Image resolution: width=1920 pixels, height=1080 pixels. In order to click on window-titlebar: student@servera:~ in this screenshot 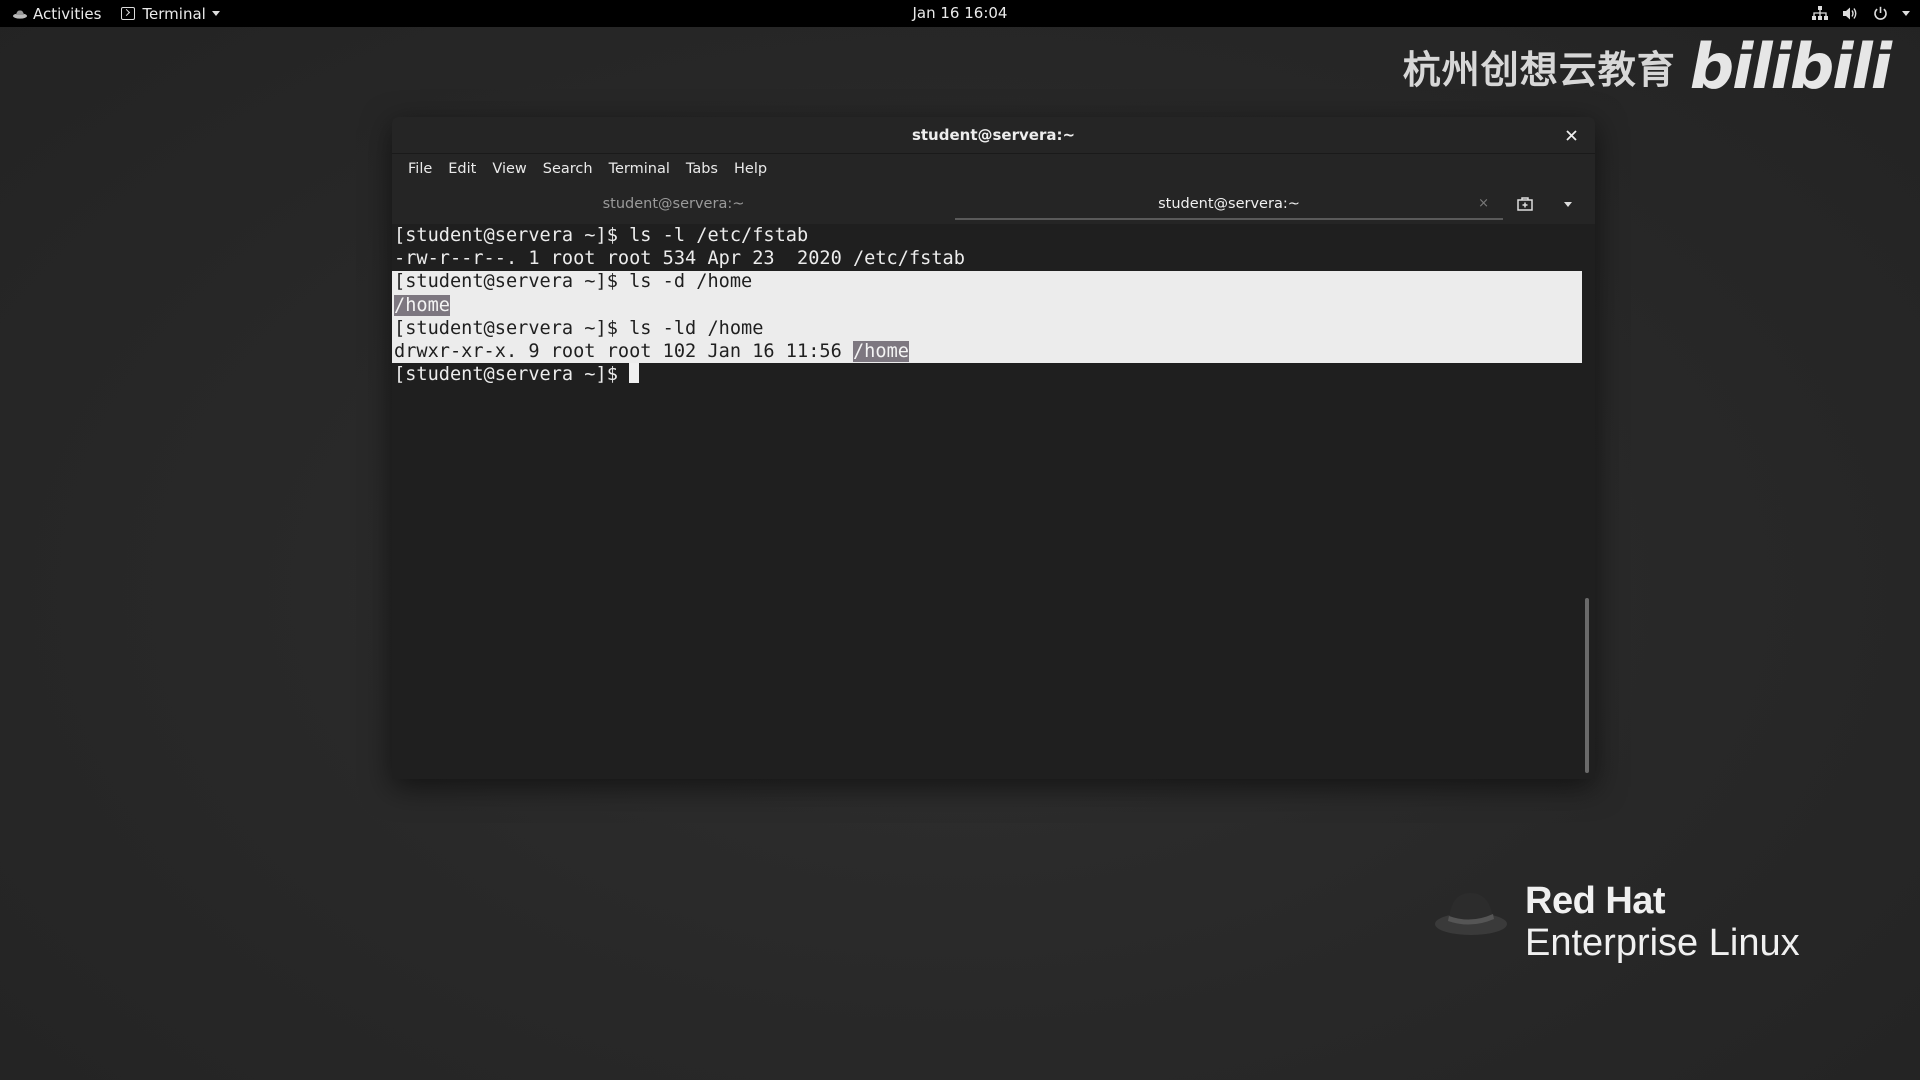, I will do `click(993, 135)`.